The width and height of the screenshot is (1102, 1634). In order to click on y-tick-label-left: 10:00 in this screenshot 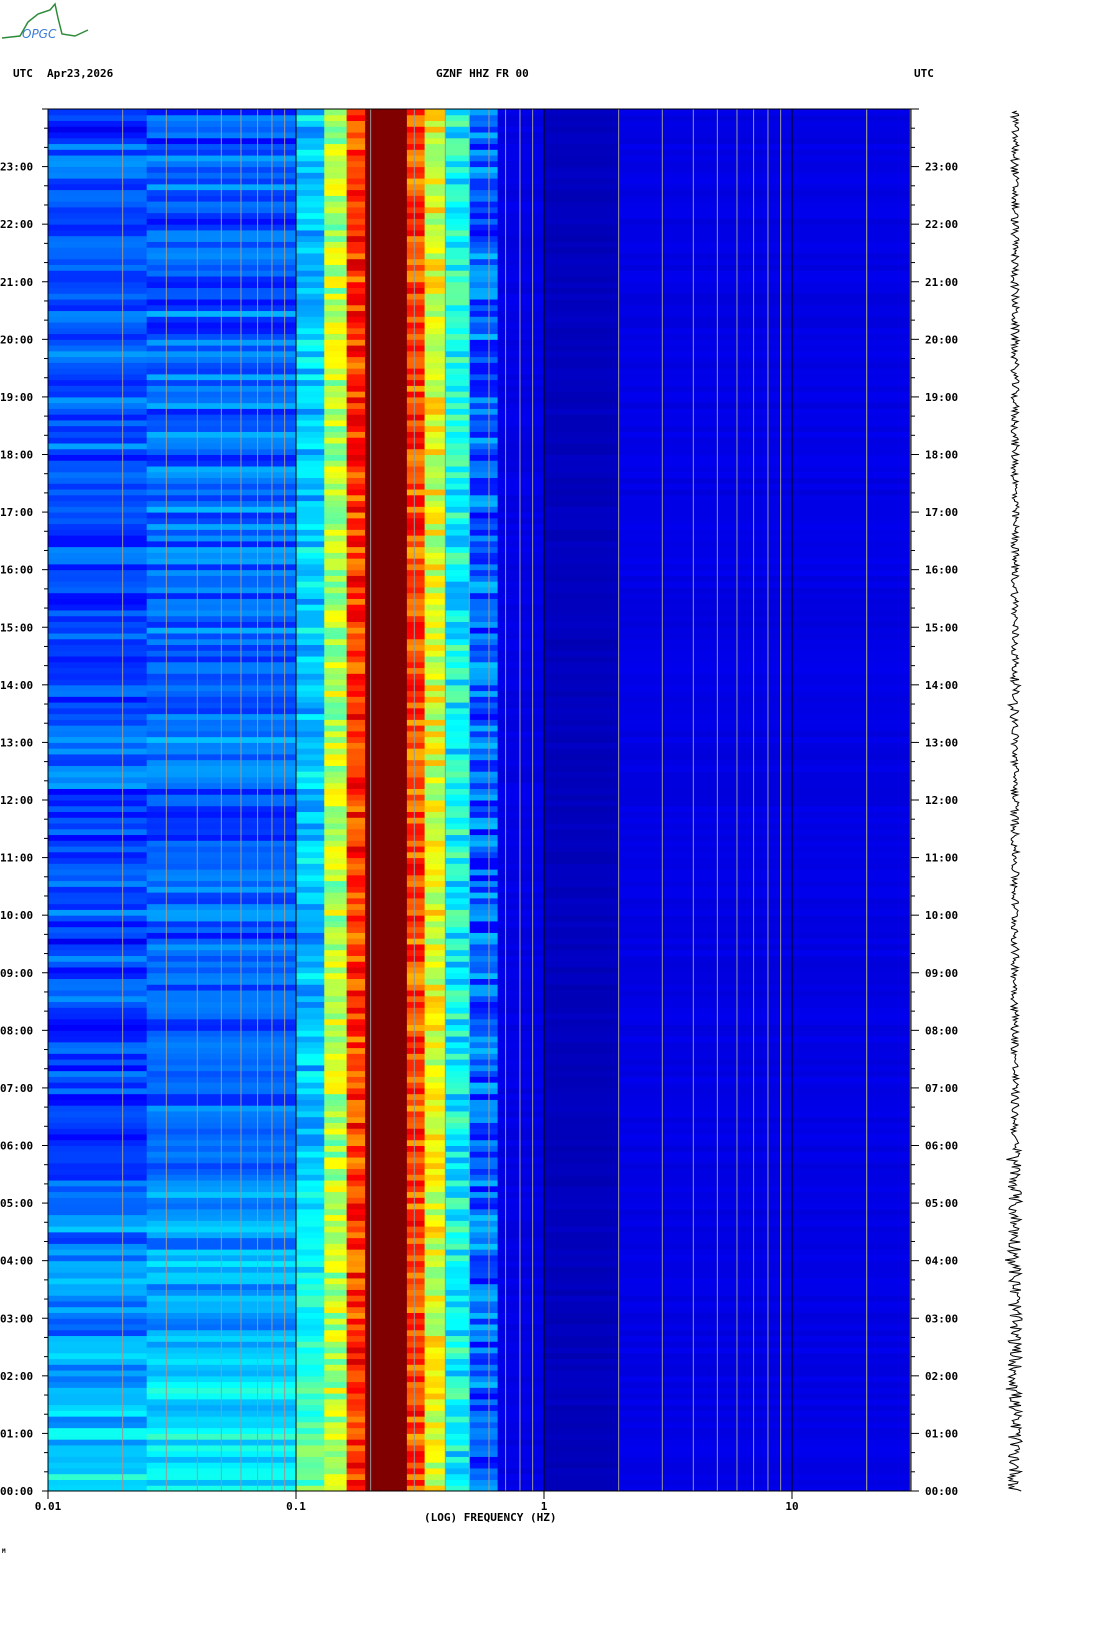, I will do `click(16, 915)`.